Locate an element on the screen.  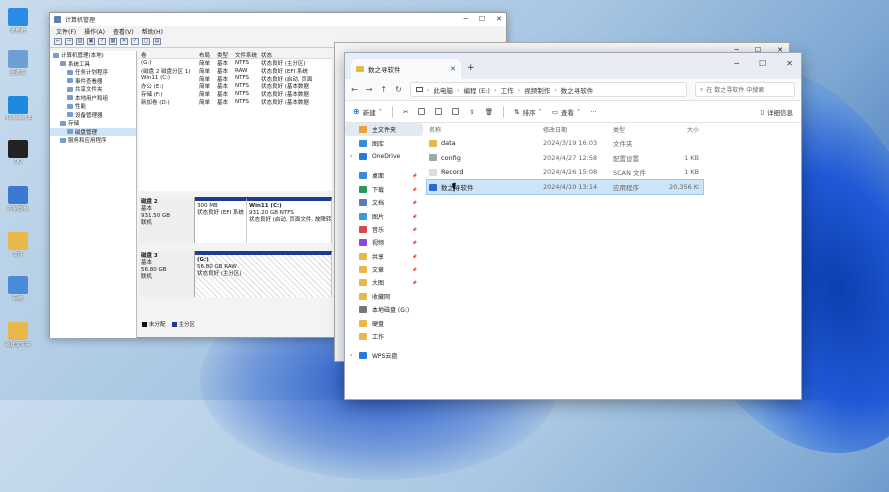
breadcrumb-item: 视频制作 is located at coordinates (537, 90).